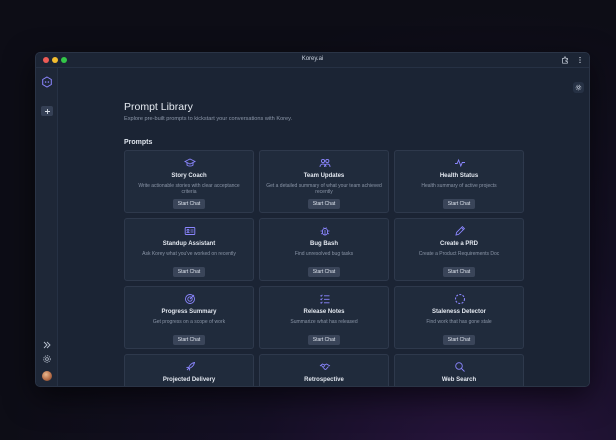 This screenshot has height=440, width=616. What do you see at coordinates (47, 82) in the screenshot?
I see `korey-logo-icon` at bounding box center [47, 82].